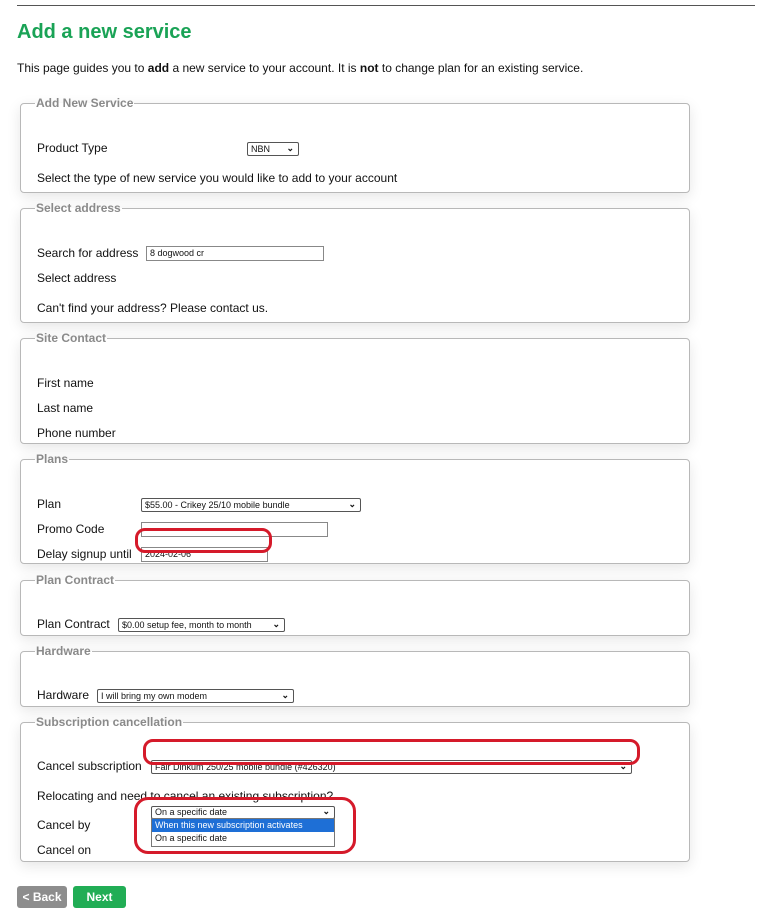 The width and height of the screenshot is (779, 911). Describe the element at coordinates (64, 825) in the screenshot. I see `cancel-by-label: Cancel by` at that location.